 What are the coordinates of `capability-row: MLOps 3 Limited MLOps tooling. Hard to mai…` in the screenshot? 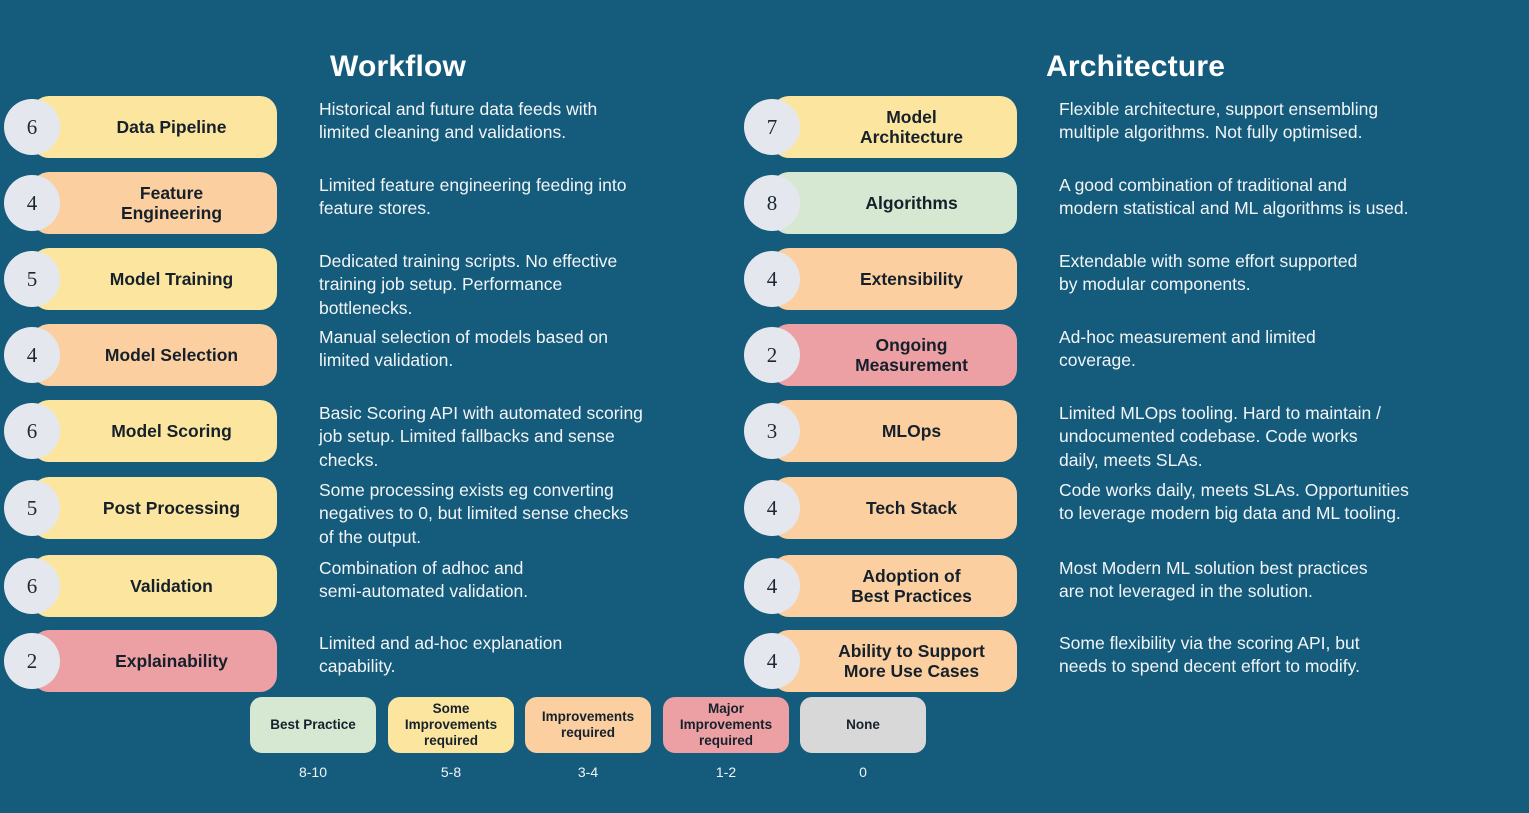 It's located at (1111, 436).